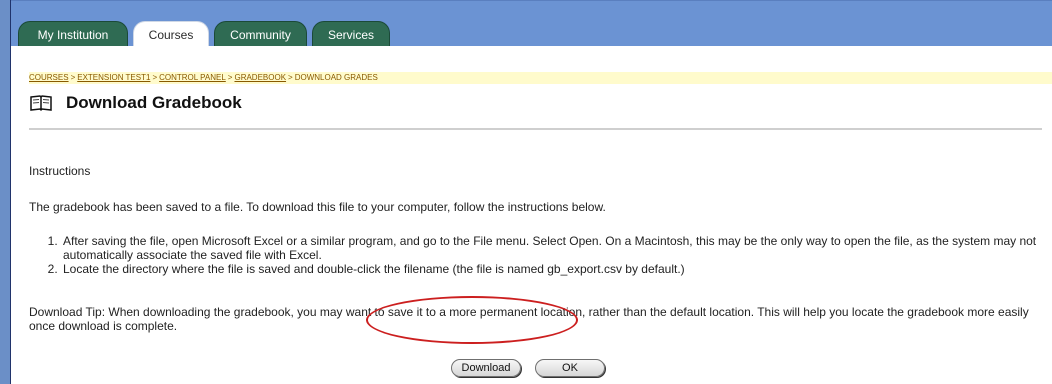  What do you see at coordinates (5, 192) in the screenshot?
I see `left-frame-border` at bounding box center [5, 192].